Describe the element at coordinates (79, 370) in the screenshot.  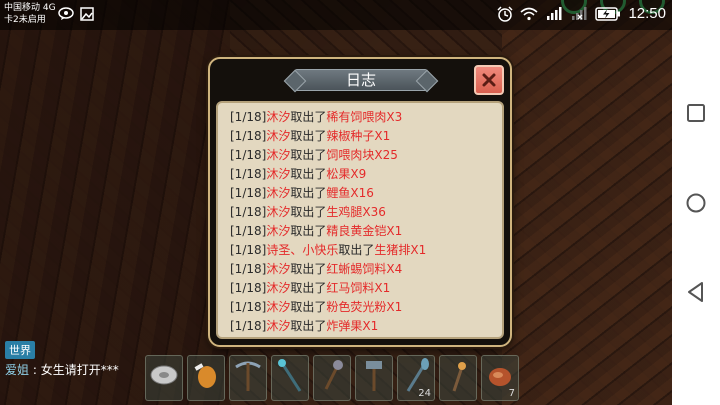
I see `chat-text: 女生请打开***` at that location.